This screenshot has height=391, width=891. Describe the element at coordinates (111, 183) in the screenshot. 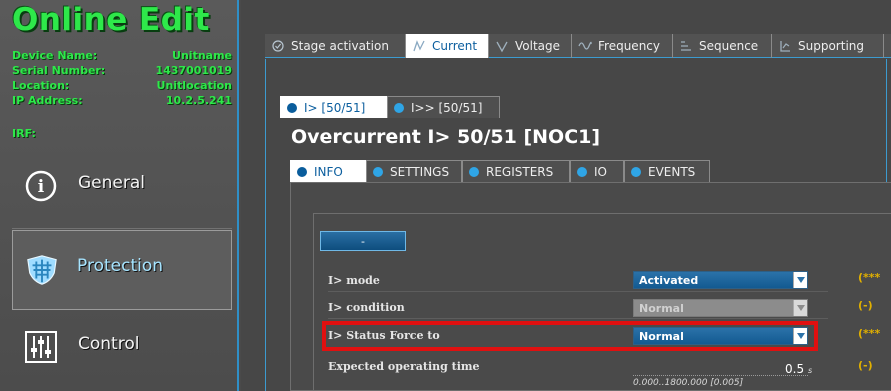

I see `sidebar-item-label: General` at that location.